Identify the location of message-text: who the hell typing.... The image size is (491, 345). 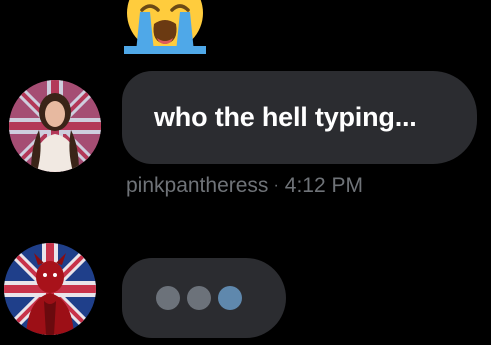
(285, 117).